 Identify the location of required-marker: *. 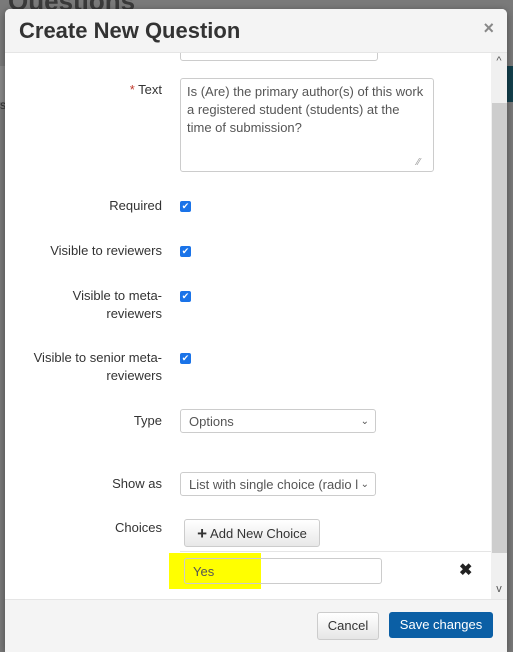
(132, 89).